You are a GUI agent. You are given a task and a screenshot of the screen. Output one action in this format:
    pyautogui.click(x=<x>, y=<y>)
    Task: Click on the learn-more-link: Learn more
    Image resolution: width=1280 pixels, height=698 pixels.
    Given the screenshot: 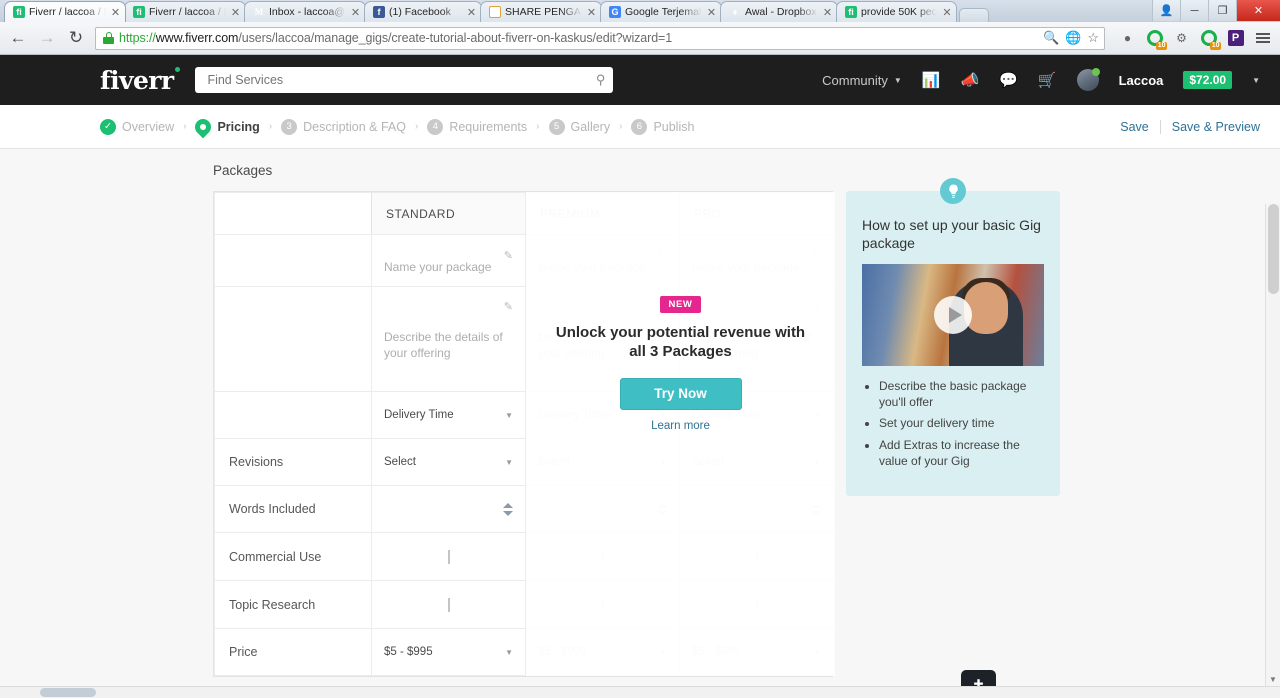 What is the action you would take?
    pyautogui.click(x=680, y=426)
    